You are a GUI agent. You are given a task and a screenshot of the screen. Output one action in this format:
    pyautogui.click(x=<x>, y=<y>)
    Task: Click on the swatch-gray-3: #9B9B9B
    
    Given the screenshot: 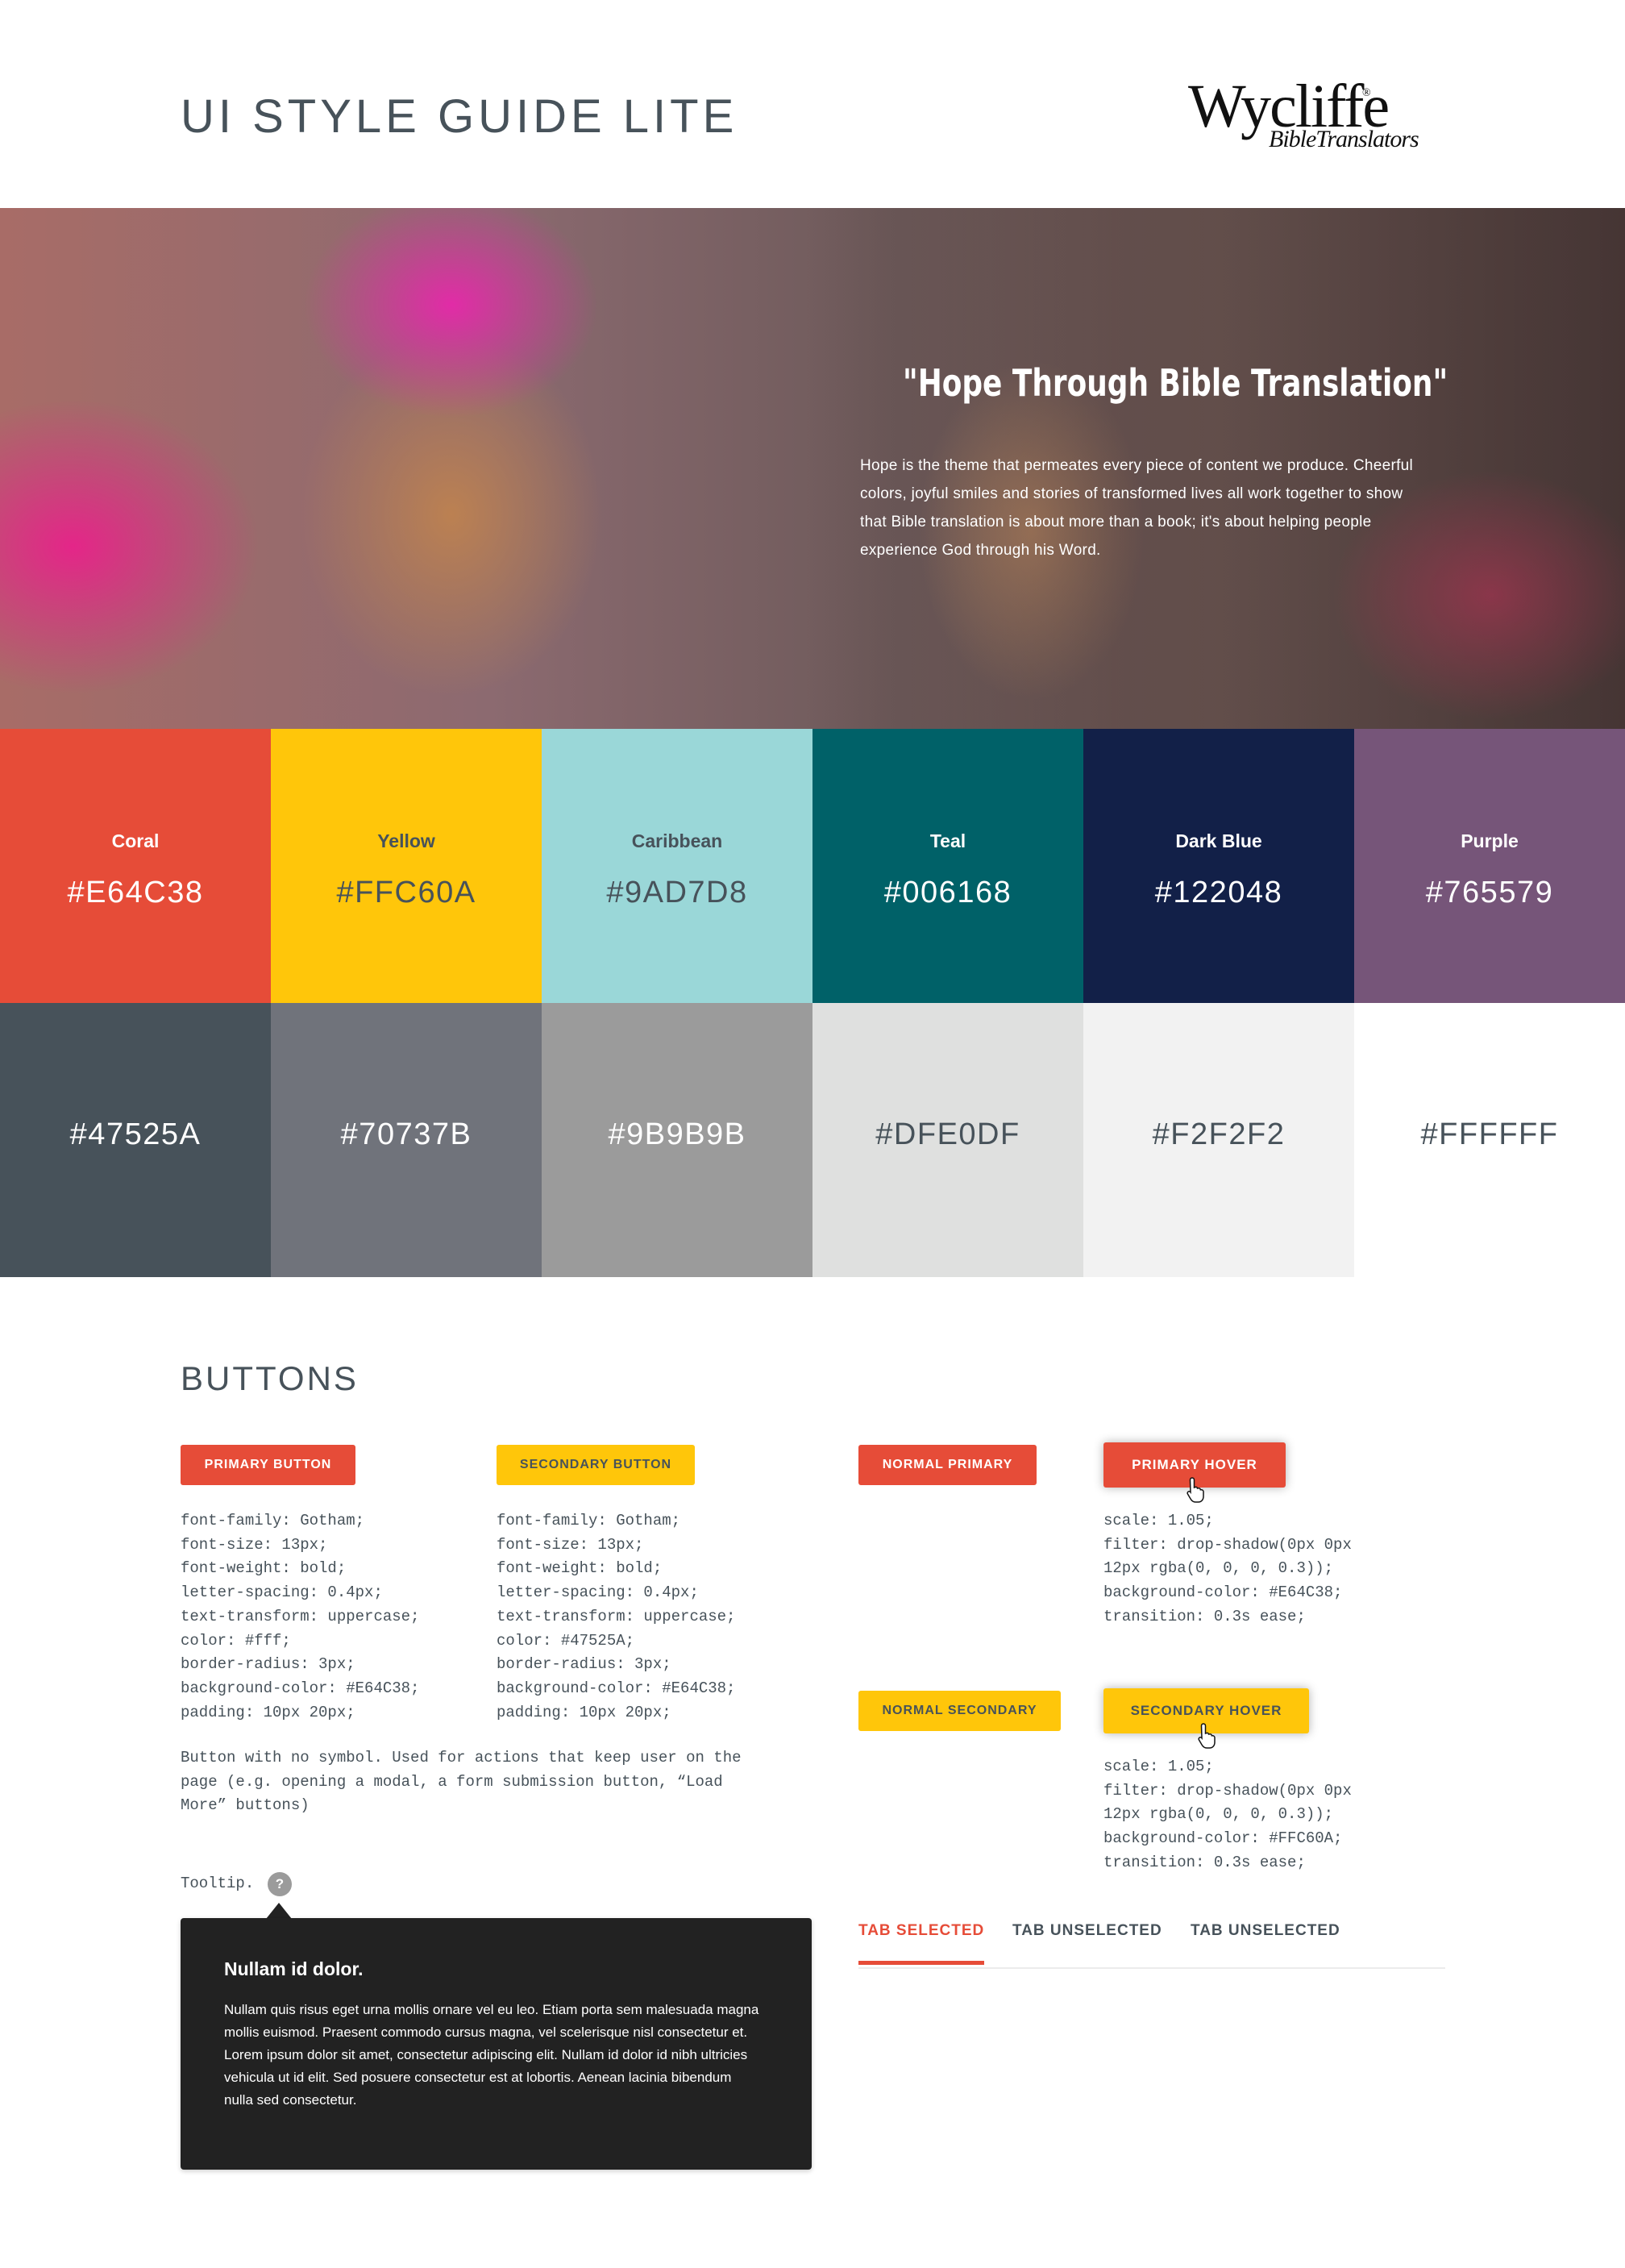 What is the action you would take?
    pyautogui.click(x=677, y=1140)
    